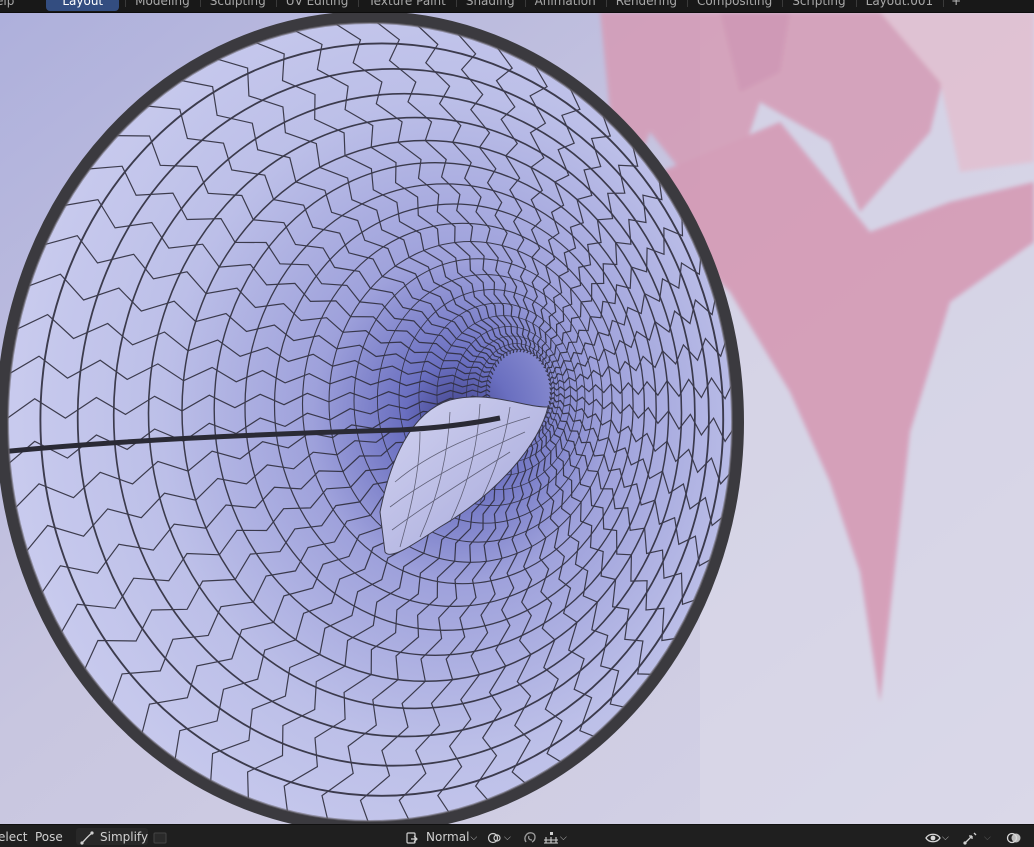 The height and width of the screenshot is (847, 1034). I want to click on visibility-dropdown: ⌵, so click(937, 836).